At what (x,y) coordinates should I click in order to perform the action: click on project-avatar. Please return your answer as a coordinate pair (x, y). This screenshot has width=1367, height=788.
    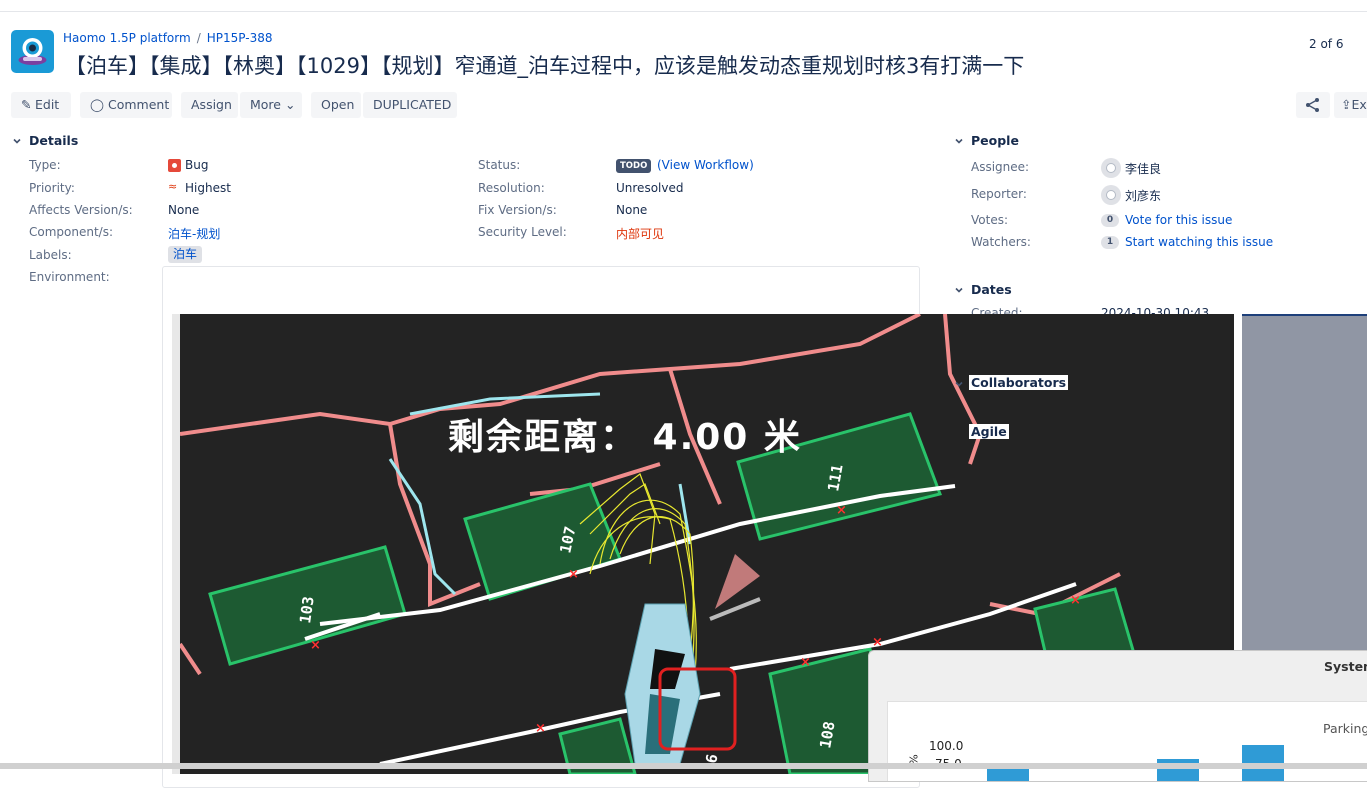
    Looking at the image, I should click on (32, 51).